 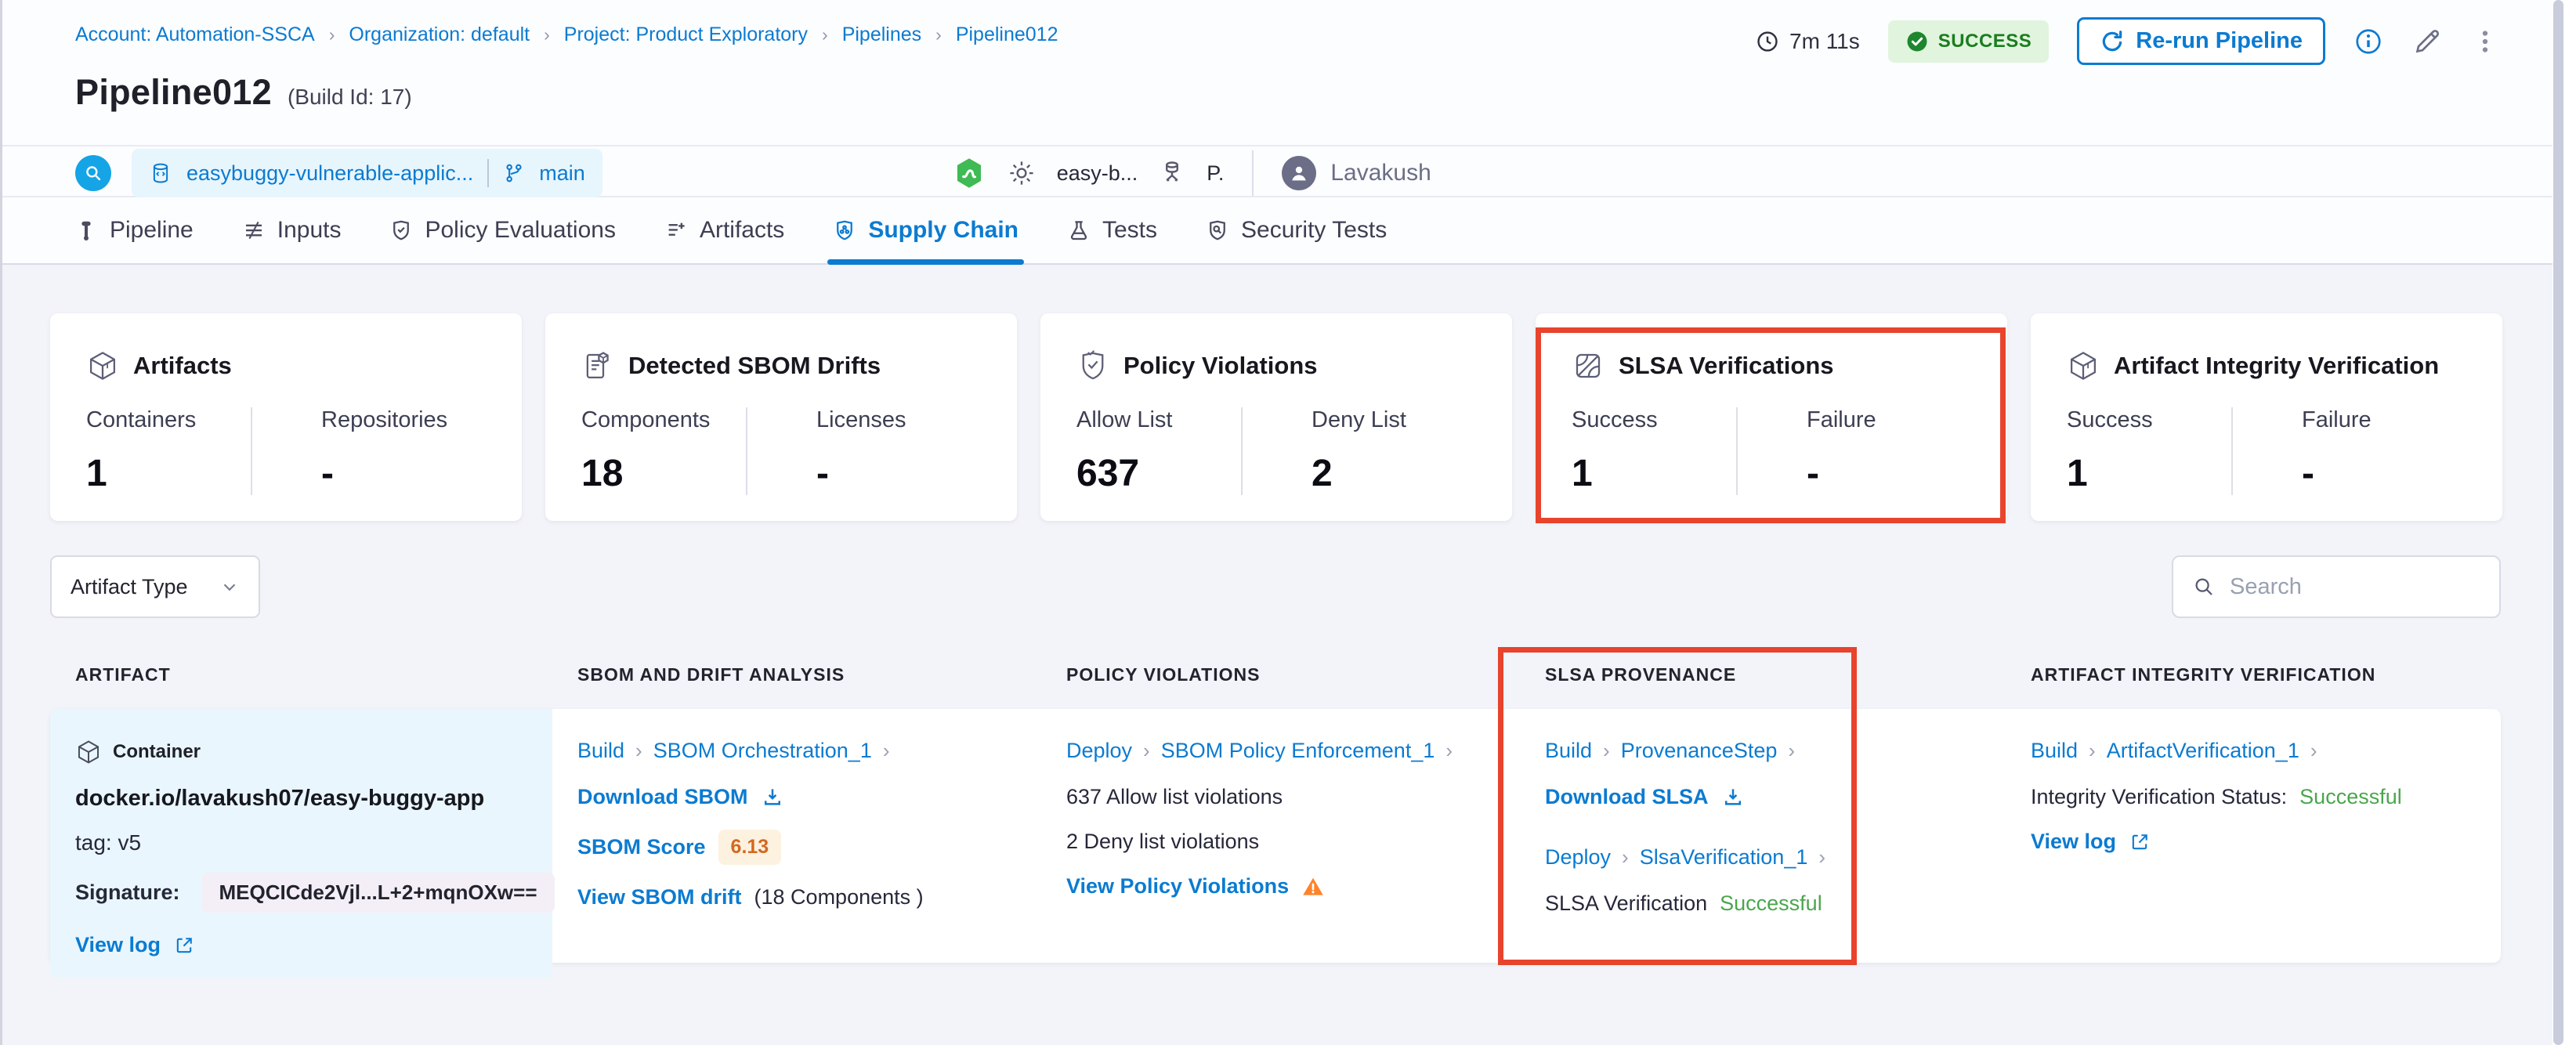 What do you see at coordinates (1314, 230) in the screenshot?
I see `tab-label: Security Tests` at bounding box center [1314, 230].